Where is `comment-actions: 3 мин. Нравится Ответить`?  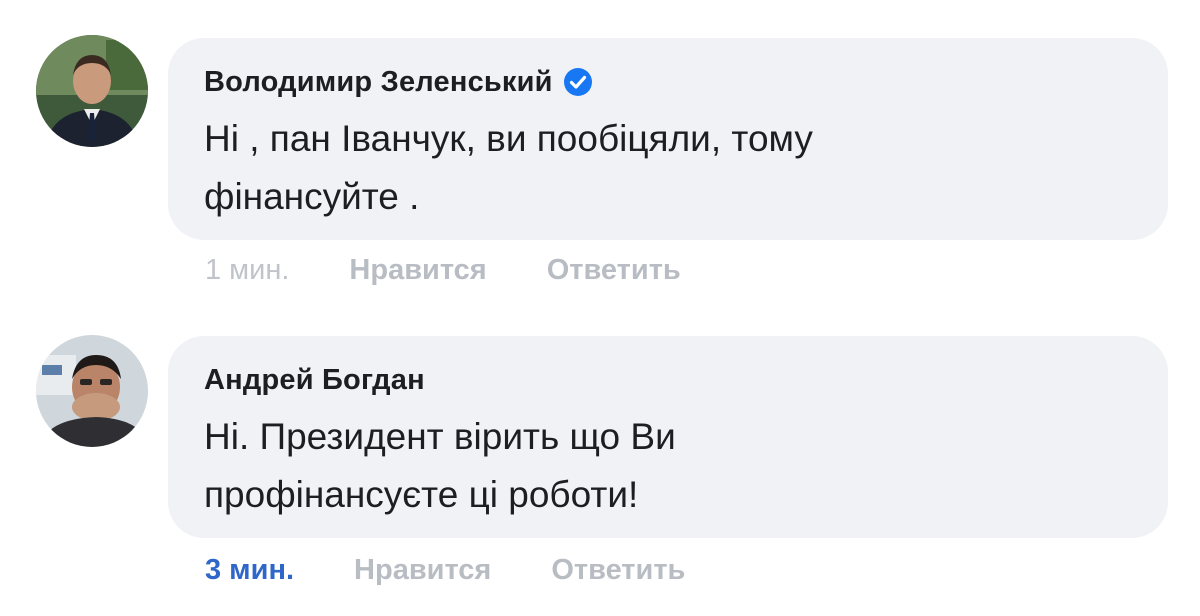
comment-actions: 3 мин. Нравится Ответить is located at coordinates (475, 570).